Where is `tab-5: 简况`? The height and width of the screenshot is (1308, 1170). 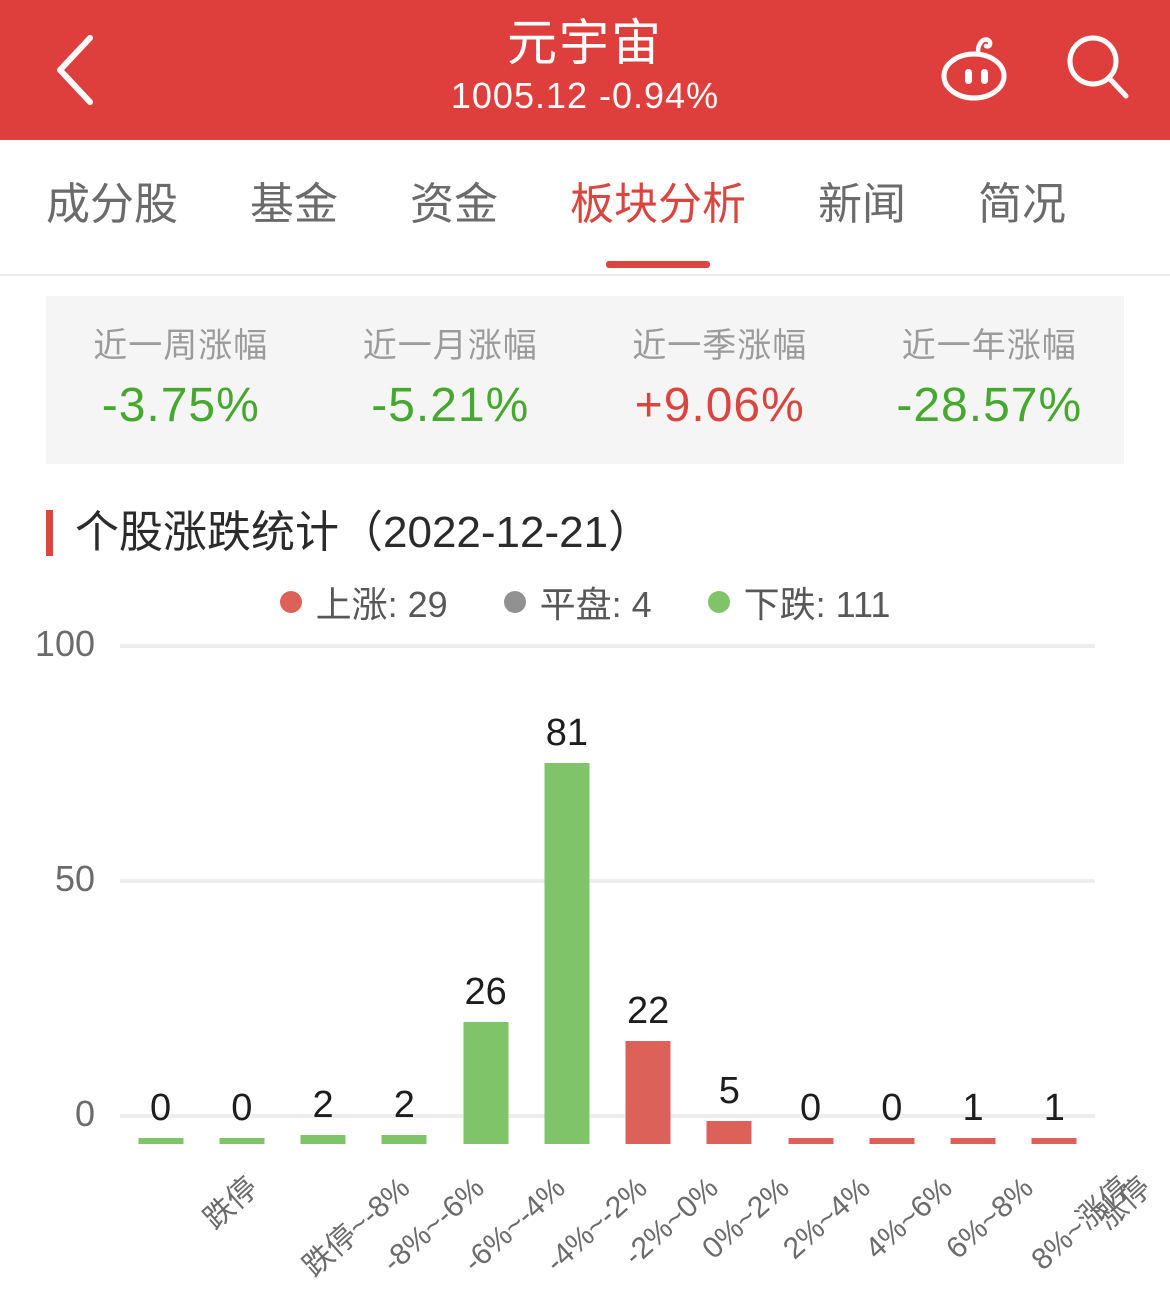
tab-5: 简况 is located at coordinates (1022, 184).